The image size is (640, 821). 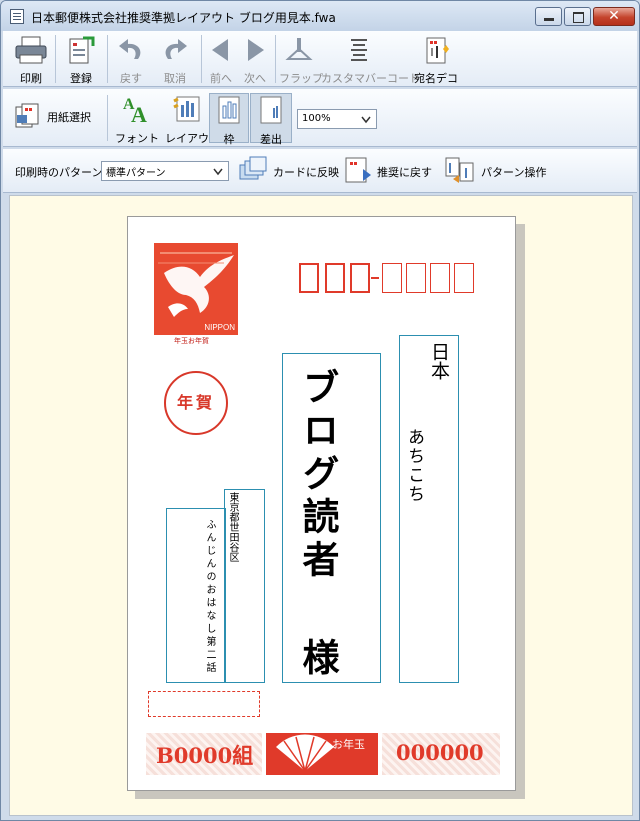 I want to click on zoom-value: 100%, so click(x=316, y=118).